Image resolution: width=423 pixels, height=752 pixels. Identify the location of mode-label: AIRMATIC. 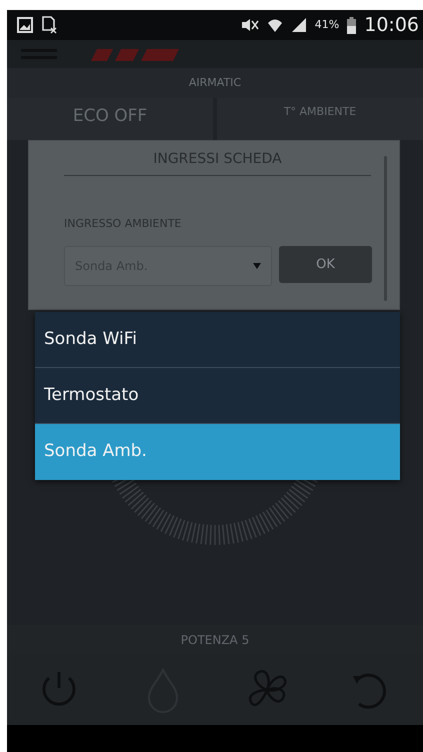
(215, 83).